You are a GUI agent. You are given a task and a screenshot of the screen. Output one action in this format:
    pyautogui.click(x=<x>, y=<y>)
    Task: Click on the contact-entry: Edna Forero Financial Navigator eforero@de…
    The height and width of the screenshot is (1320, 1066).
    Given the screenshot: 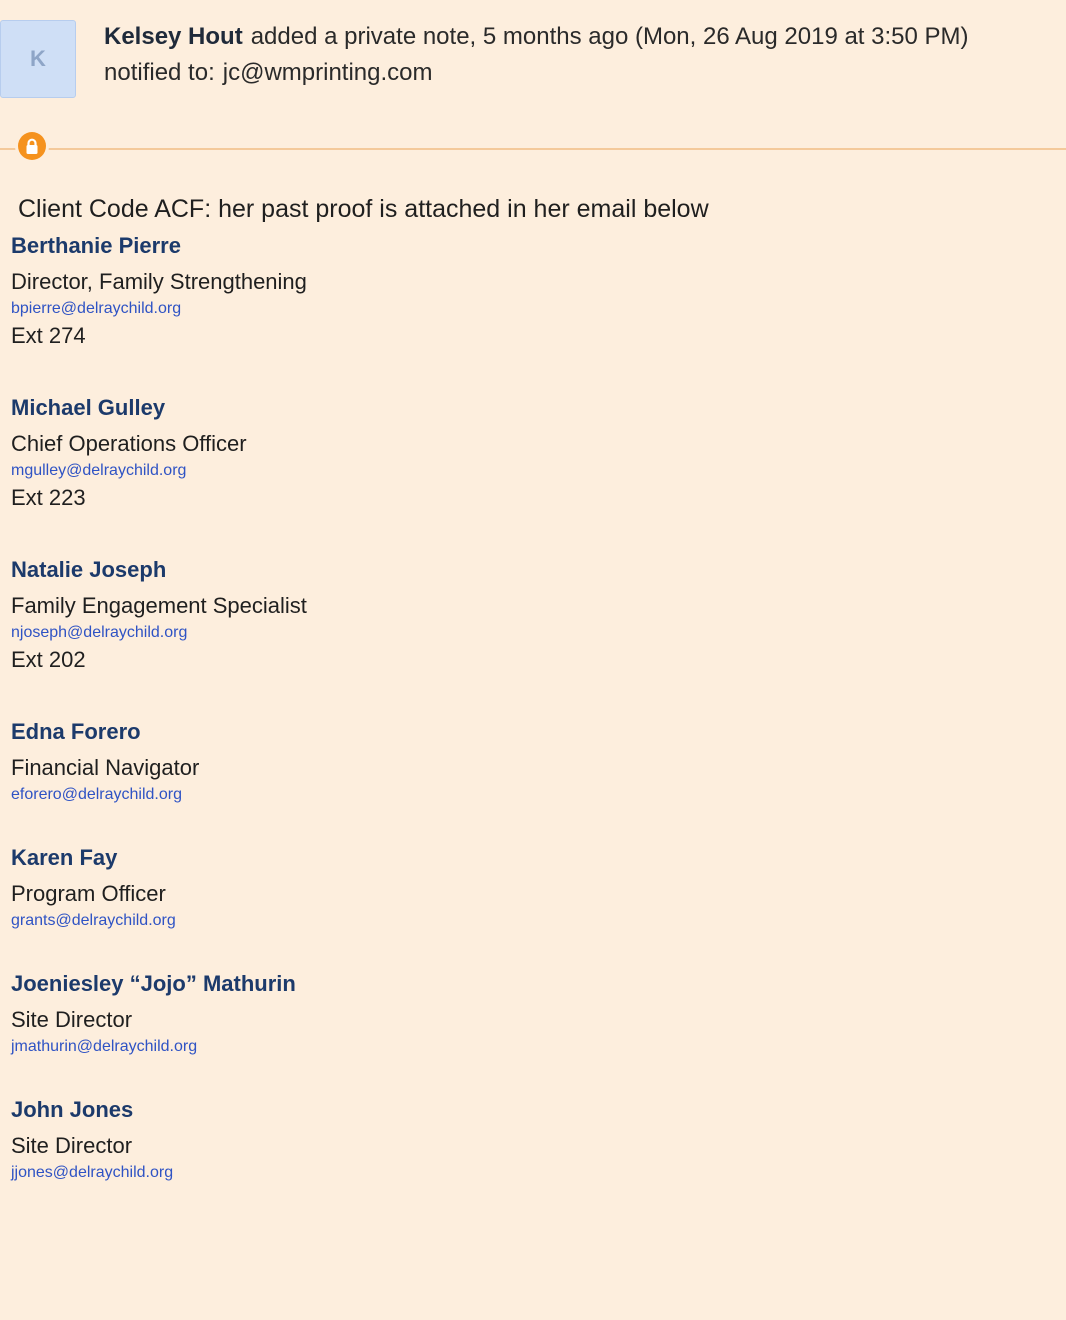 What is the action you would take?
    pyautogui.click(x=159, y=759)
    